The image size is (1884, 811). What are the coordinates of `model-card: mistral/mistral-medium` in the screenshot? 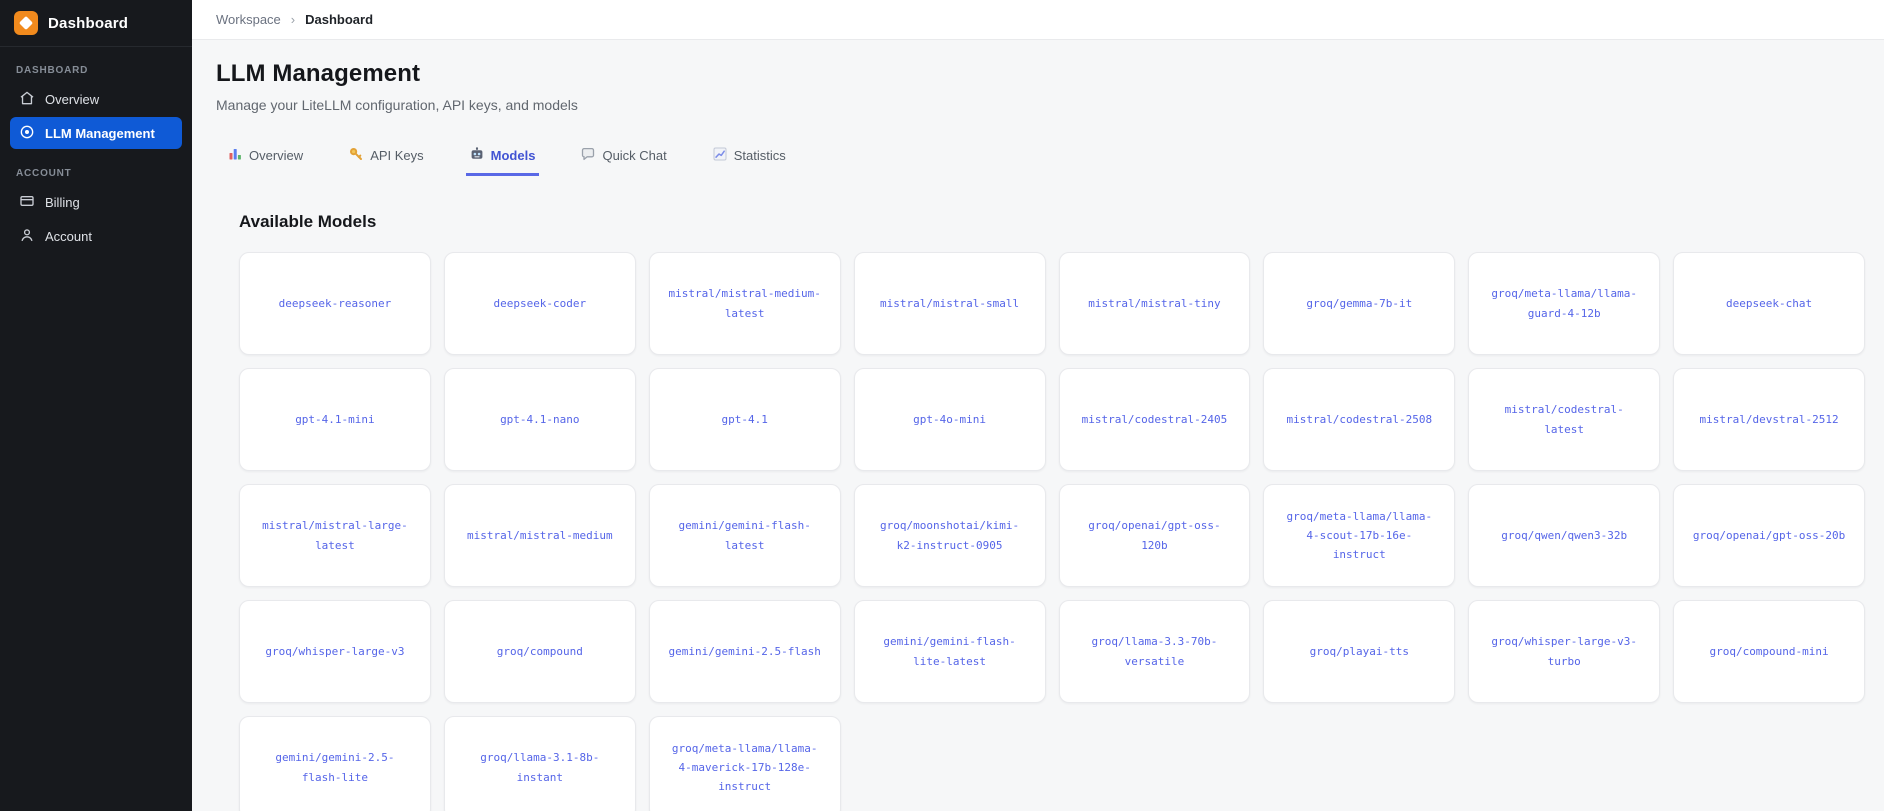 It's located at (539, 535).